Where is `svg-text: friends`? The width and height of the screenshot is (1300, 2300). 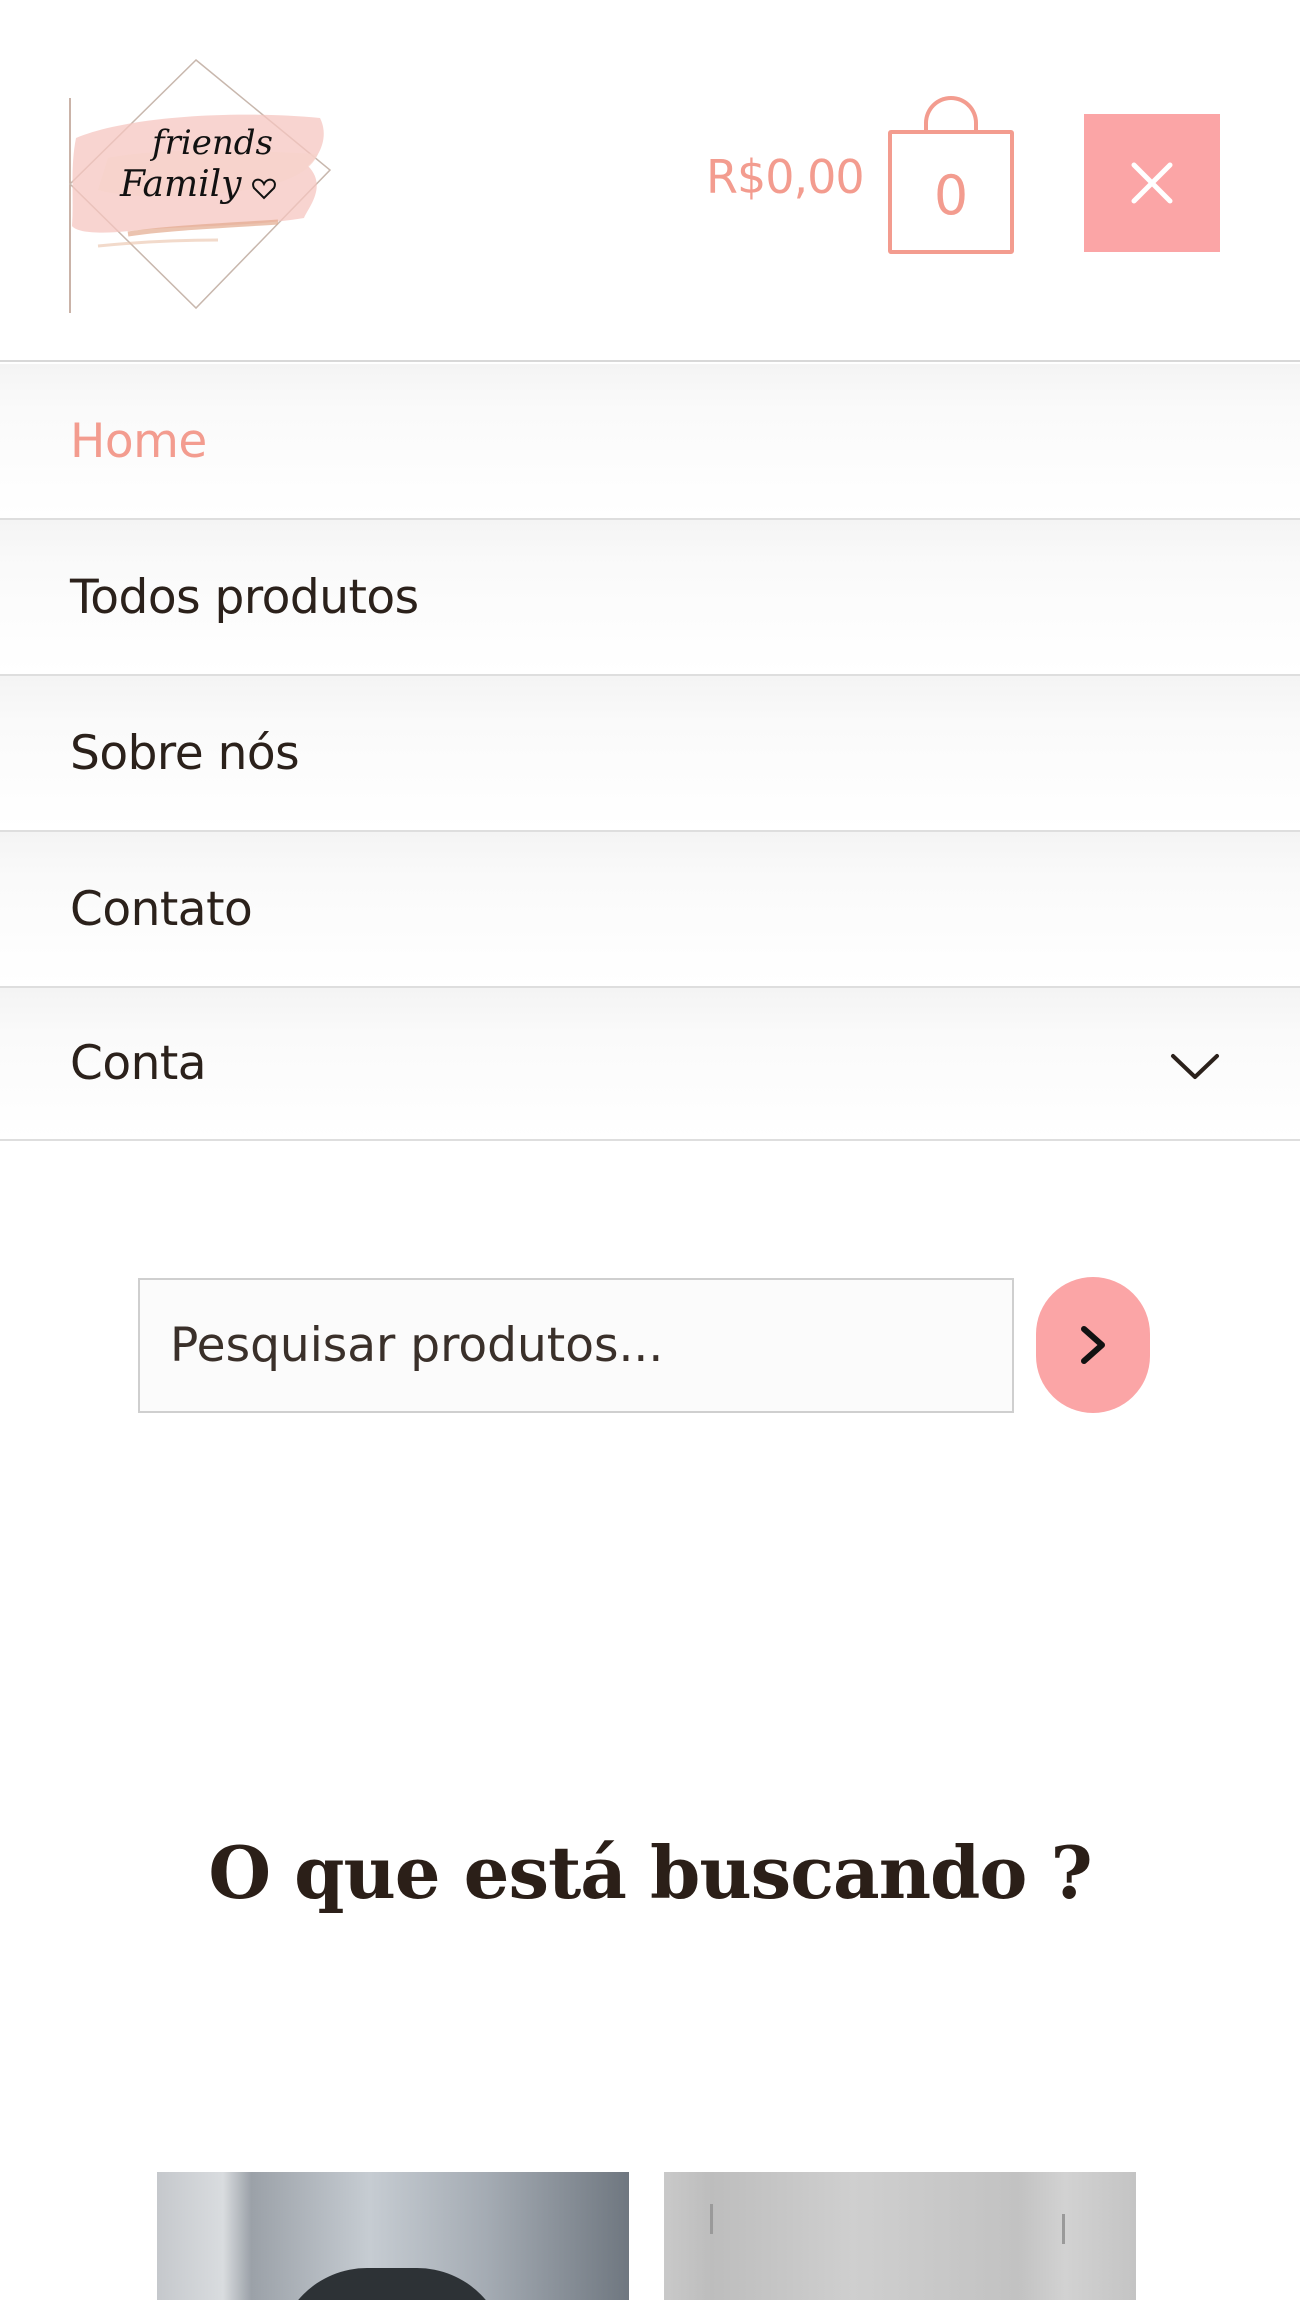
svg-text: friends is located at coordinates (211, 143).